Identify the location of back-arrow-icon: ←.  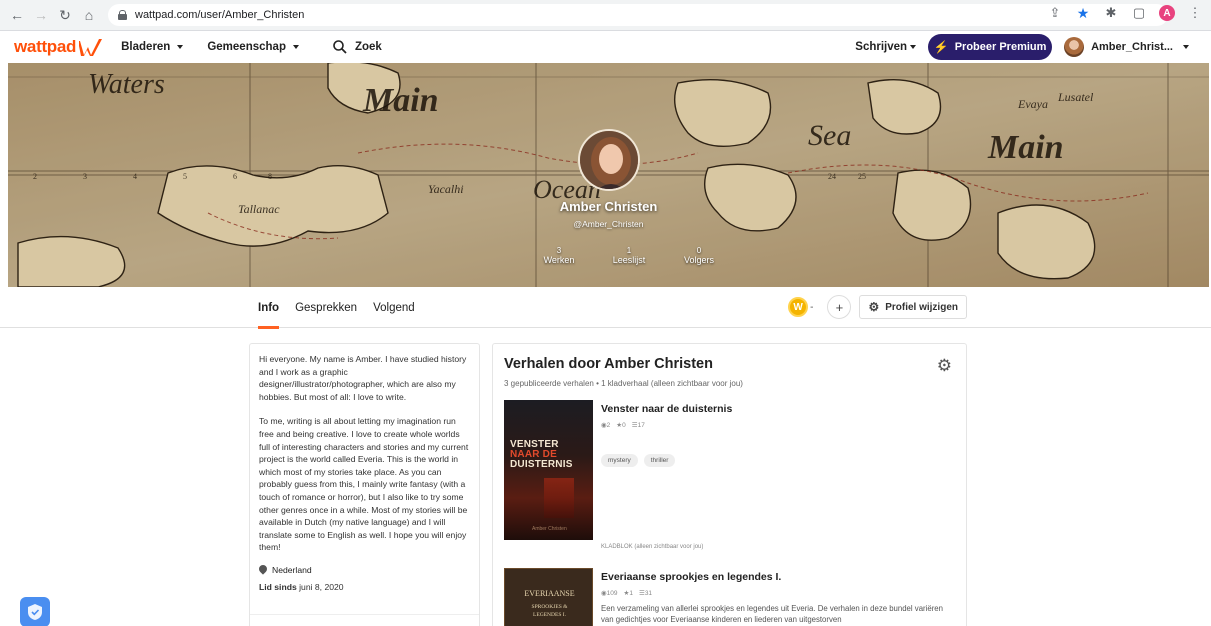
(17, 15).